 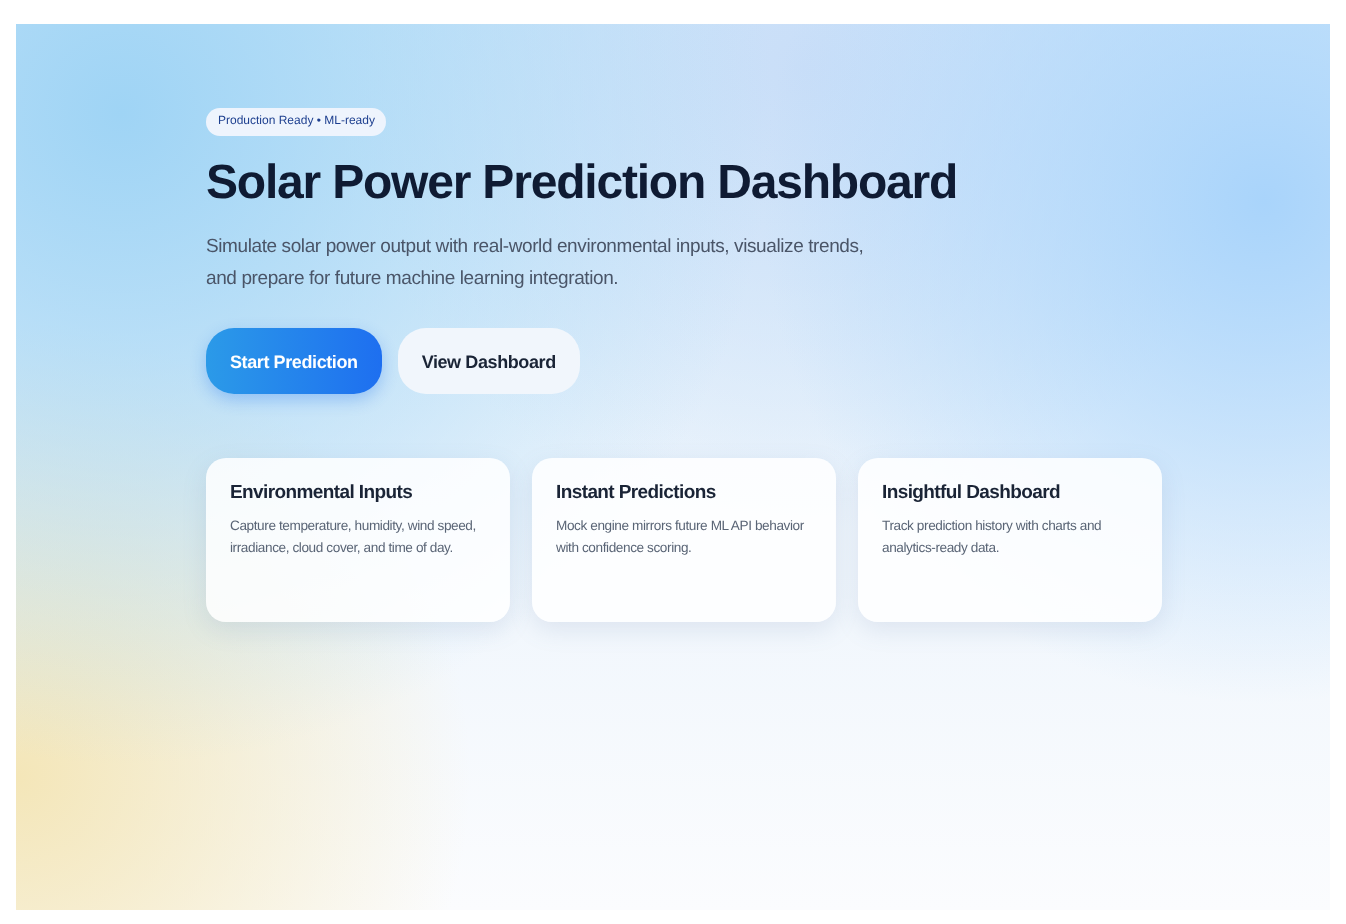 I want to click on card-title: Environmental Inputs, so click(x=322, y=493).